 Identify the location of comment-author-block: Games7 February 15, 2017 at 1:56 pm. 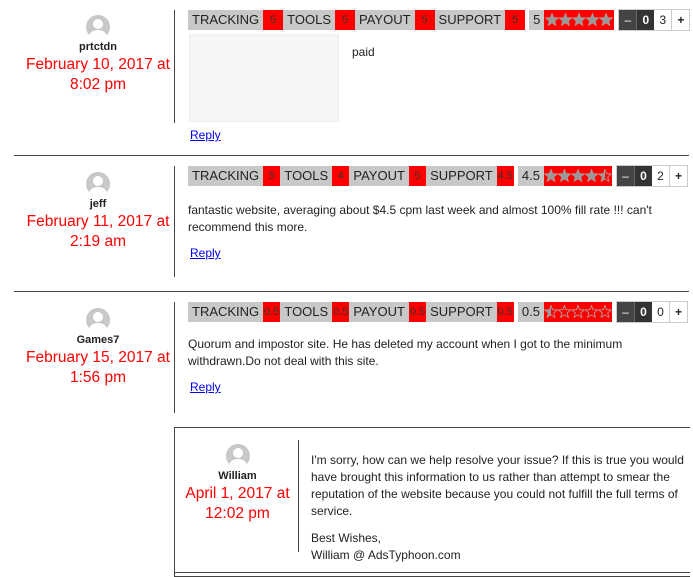
(98, 348).